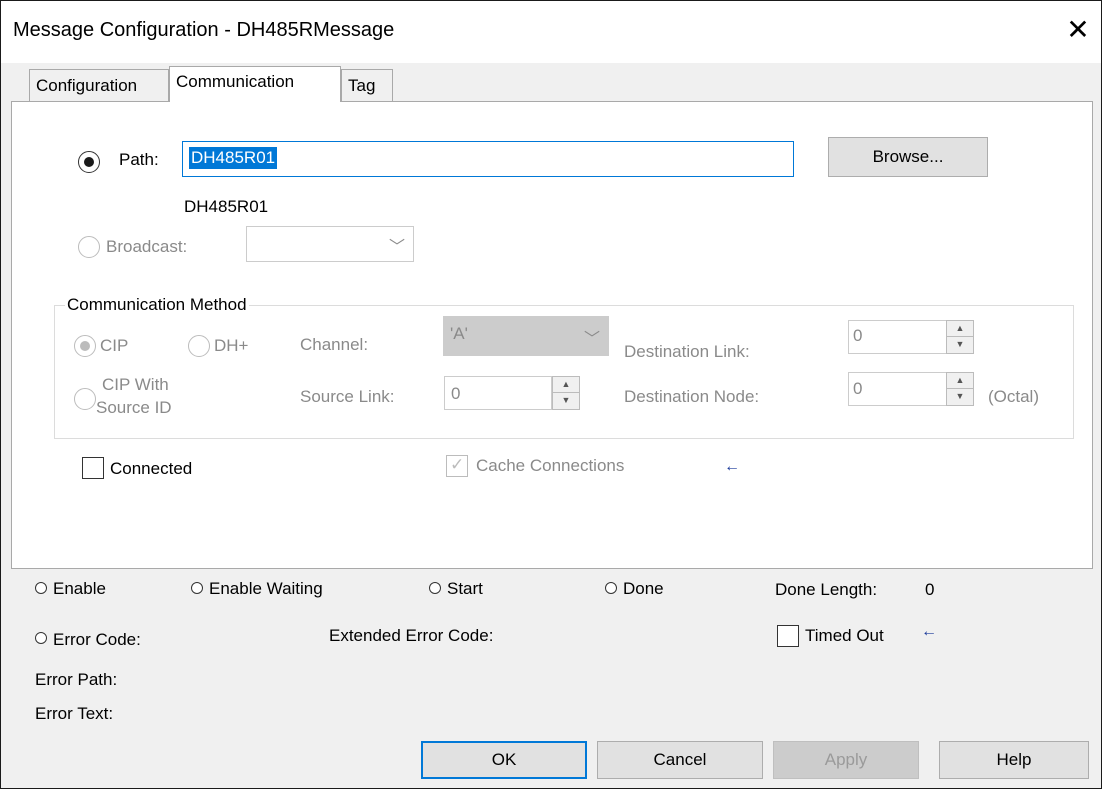 The width and height of the screenshot is (1102, 789). I want to click on path-input: DH485R01, so click(488, 159).